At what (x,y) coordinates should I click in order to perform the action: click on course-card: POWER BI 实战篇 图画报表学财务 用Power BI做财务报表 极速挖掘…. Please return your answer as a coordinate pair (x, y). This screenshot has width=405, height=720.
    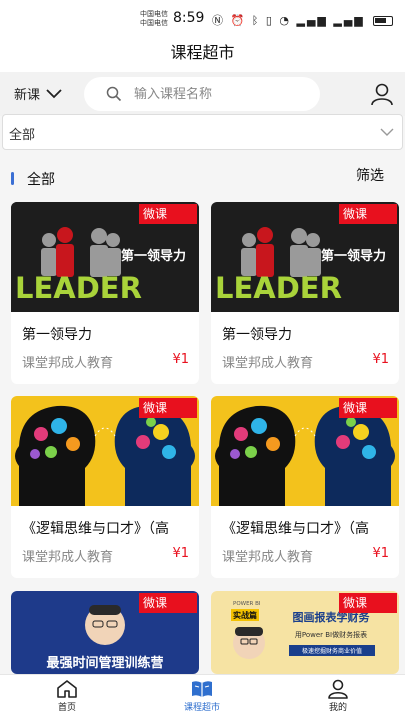
    Looking at the image, I should click on (305, 632).